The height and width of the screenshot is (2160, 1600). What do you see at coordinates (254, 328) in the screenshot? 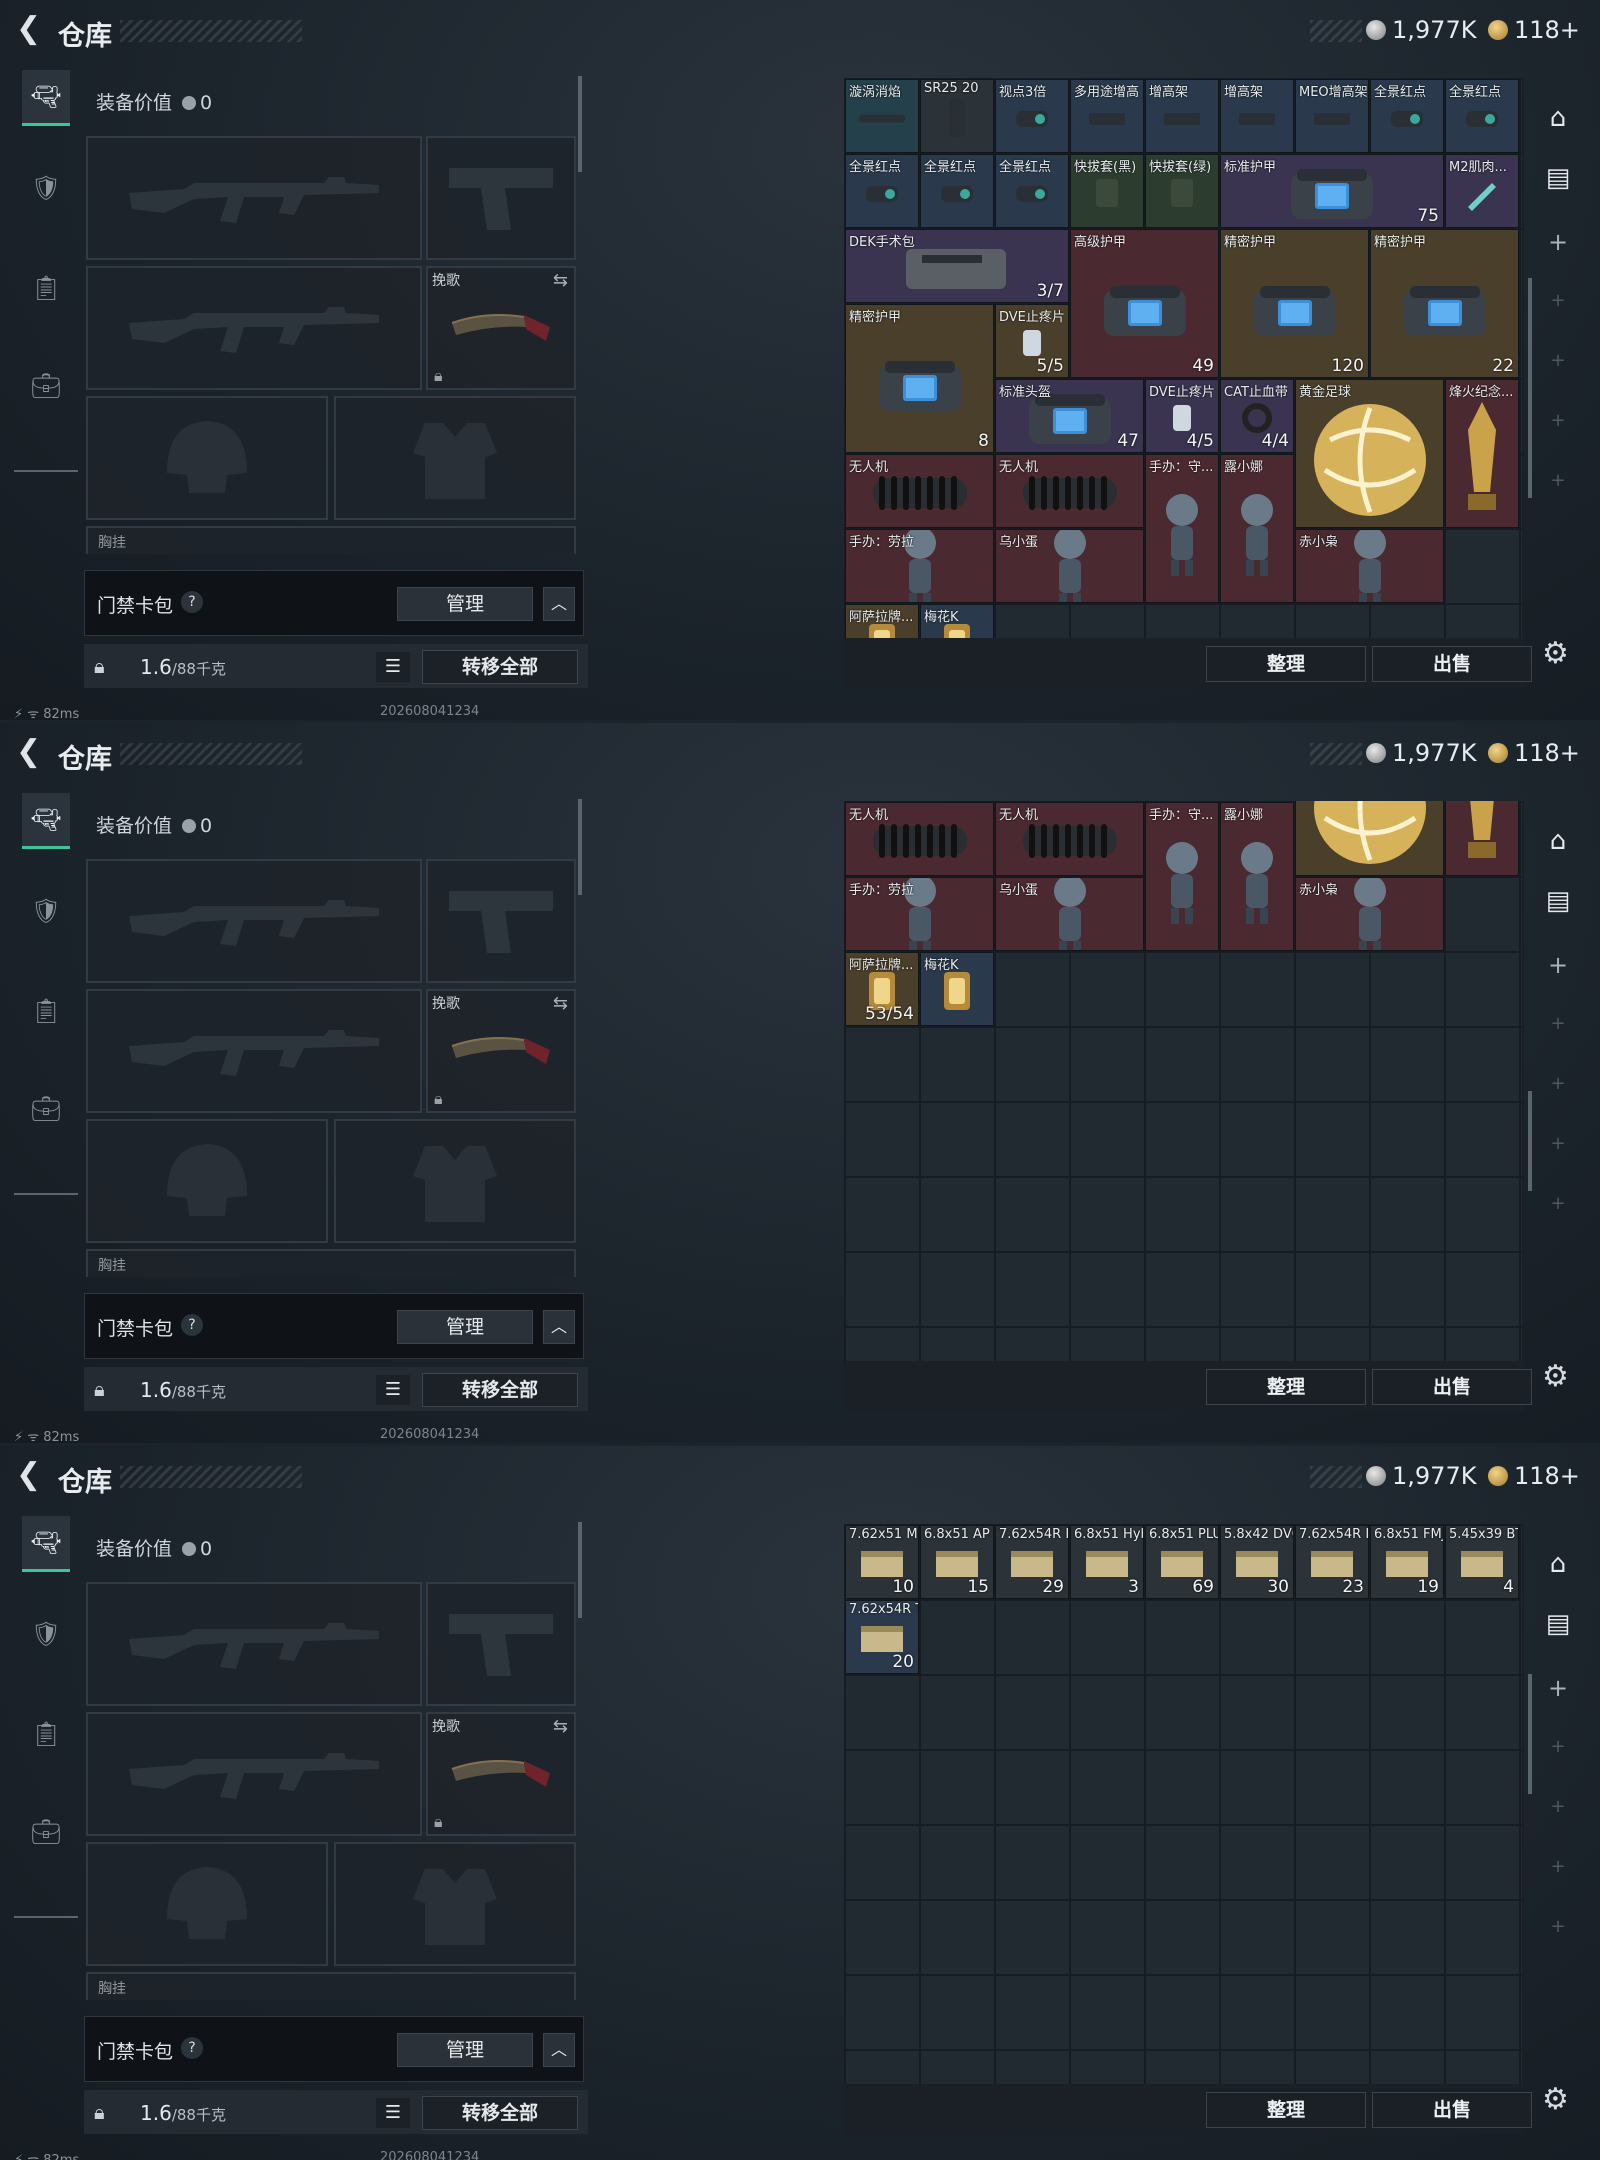
I see `secondary-weapon-slot` at bounding box center [254, 328].